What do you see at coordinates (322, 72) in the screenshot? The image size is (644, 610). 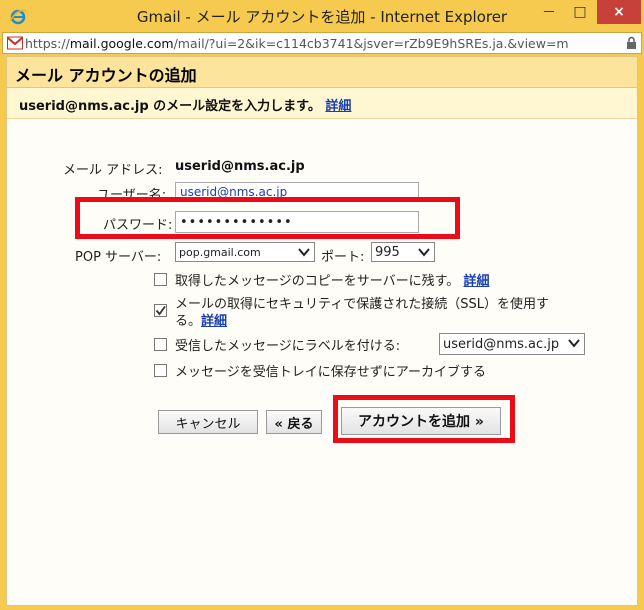 I see `dialog-header: メール アカウントの追加` at bounding box center [322, 72].